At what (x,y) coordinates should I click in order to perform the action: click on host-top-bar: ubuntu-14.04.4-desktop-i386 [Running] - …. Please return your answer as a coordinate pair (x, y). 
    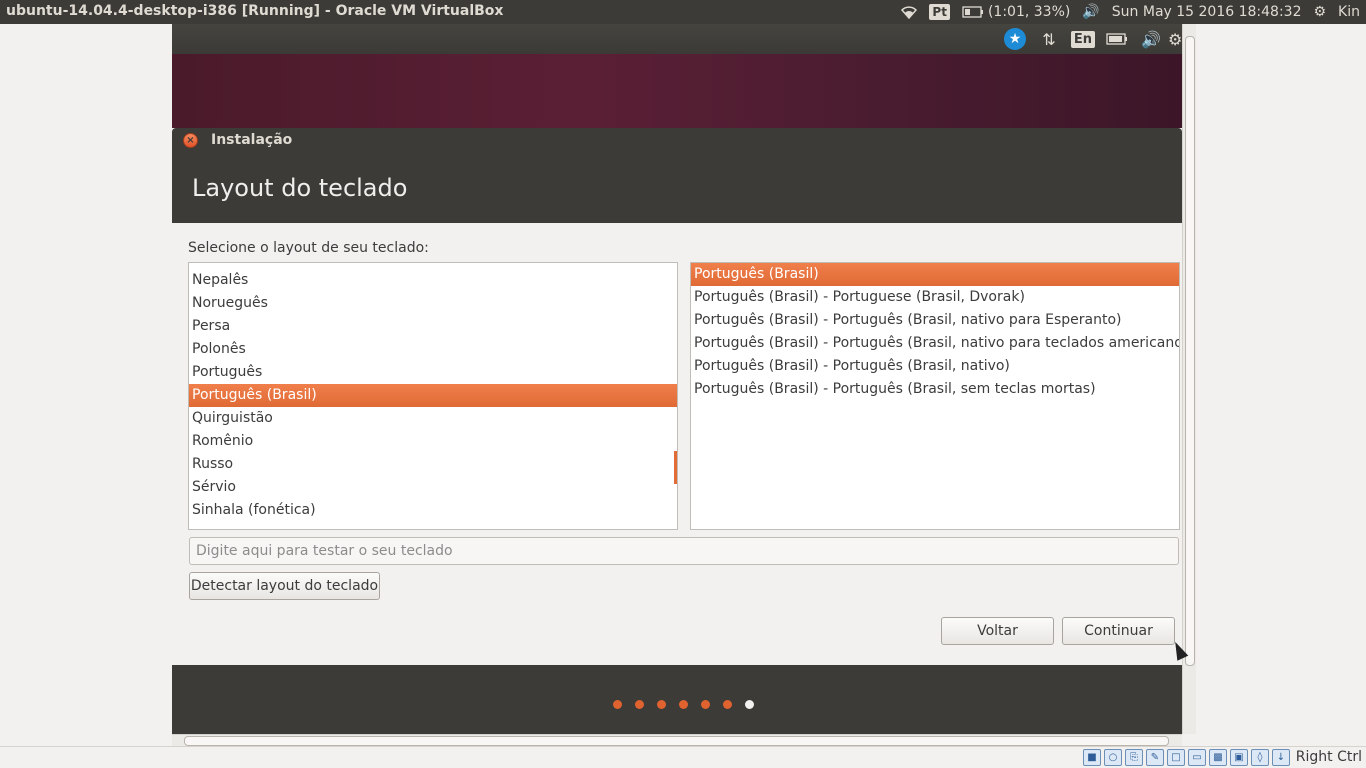
    Looking at the image, I should click on (683, 12).